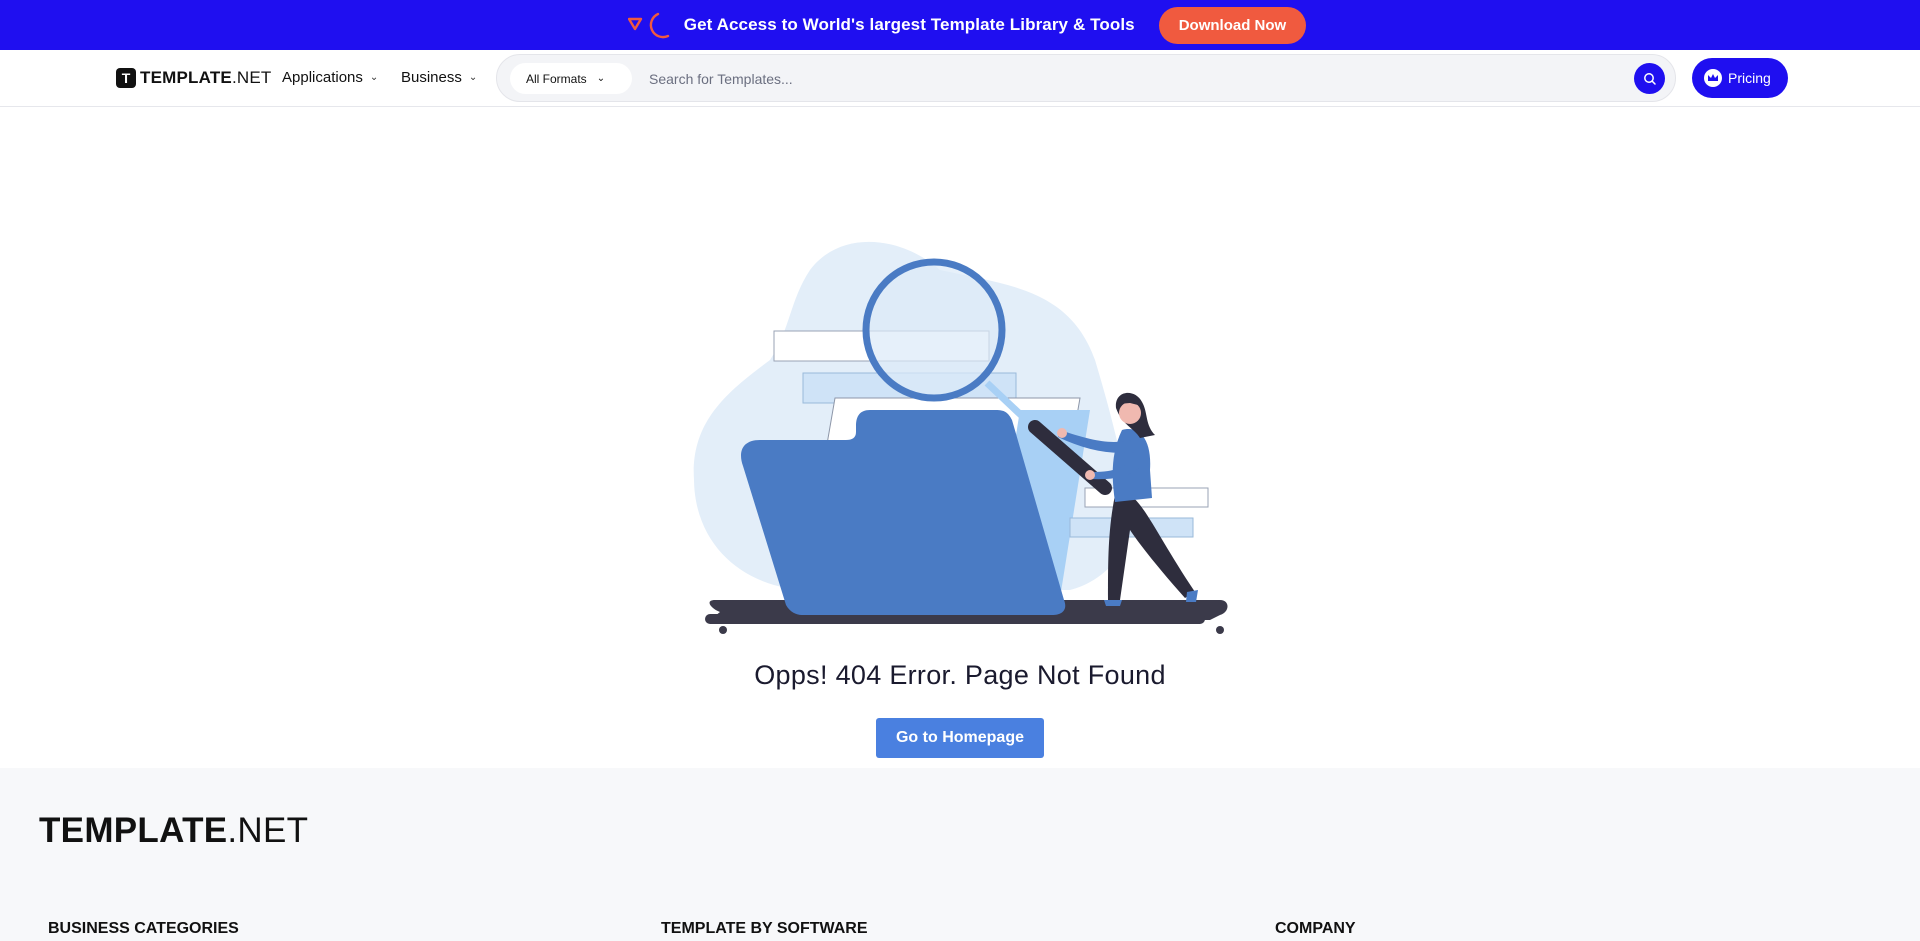 This screenshot has width=1920, height=941. I want to click on footer-heading-company: COMPANY, so click(1315, 928).